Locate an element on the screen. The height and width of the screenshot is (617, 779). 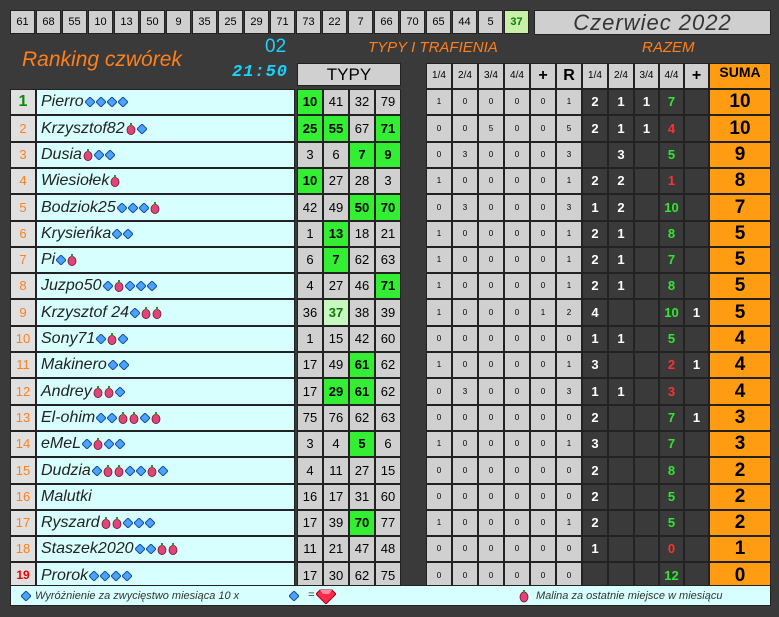
razem-cell: 5 is located at coordinates (671, 339).